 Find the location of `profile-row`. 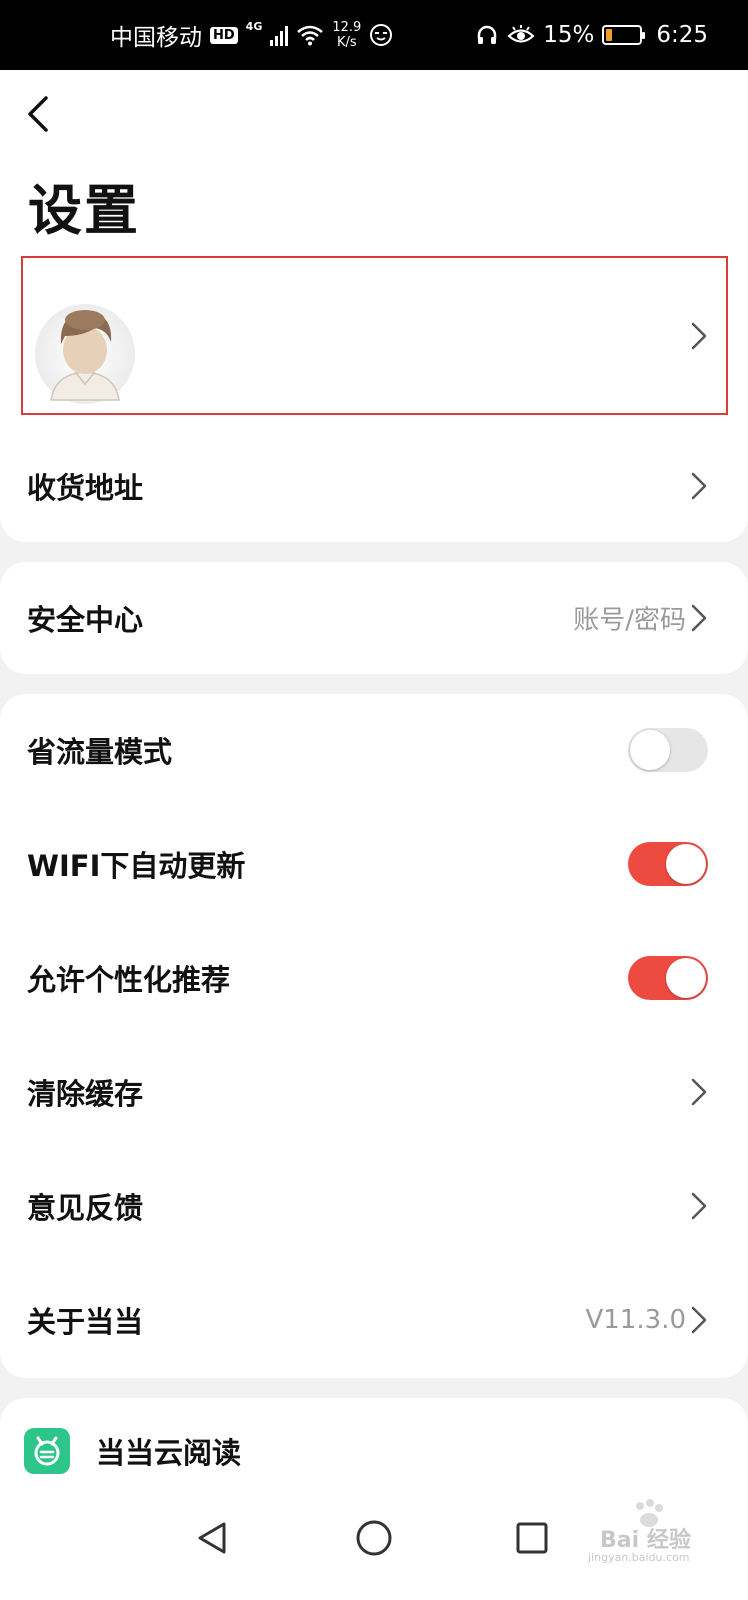

profile-row is located at coordinates (374, 335).